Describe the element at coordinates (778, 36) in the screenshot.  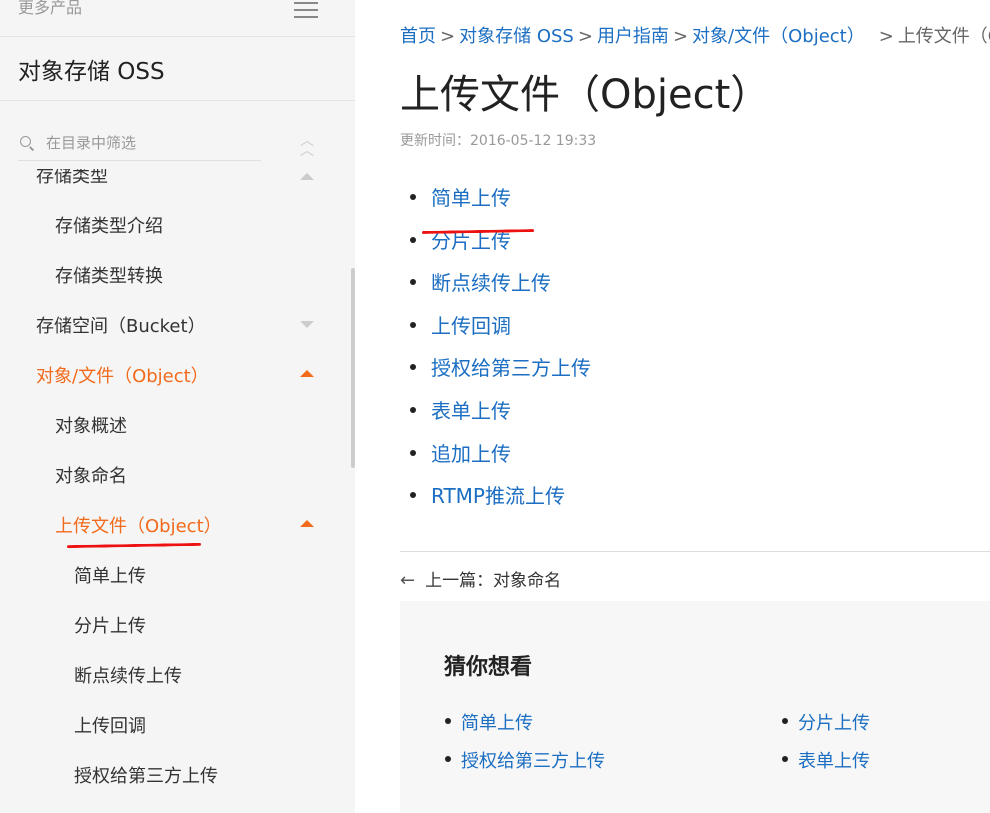
I see `breadcrumb-object: 对象/文件（Object）` at that location.